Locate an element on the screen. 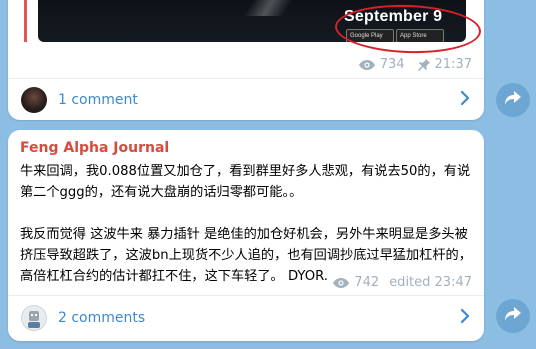  message-time: 21:37 is located at coordinates (453, 64).